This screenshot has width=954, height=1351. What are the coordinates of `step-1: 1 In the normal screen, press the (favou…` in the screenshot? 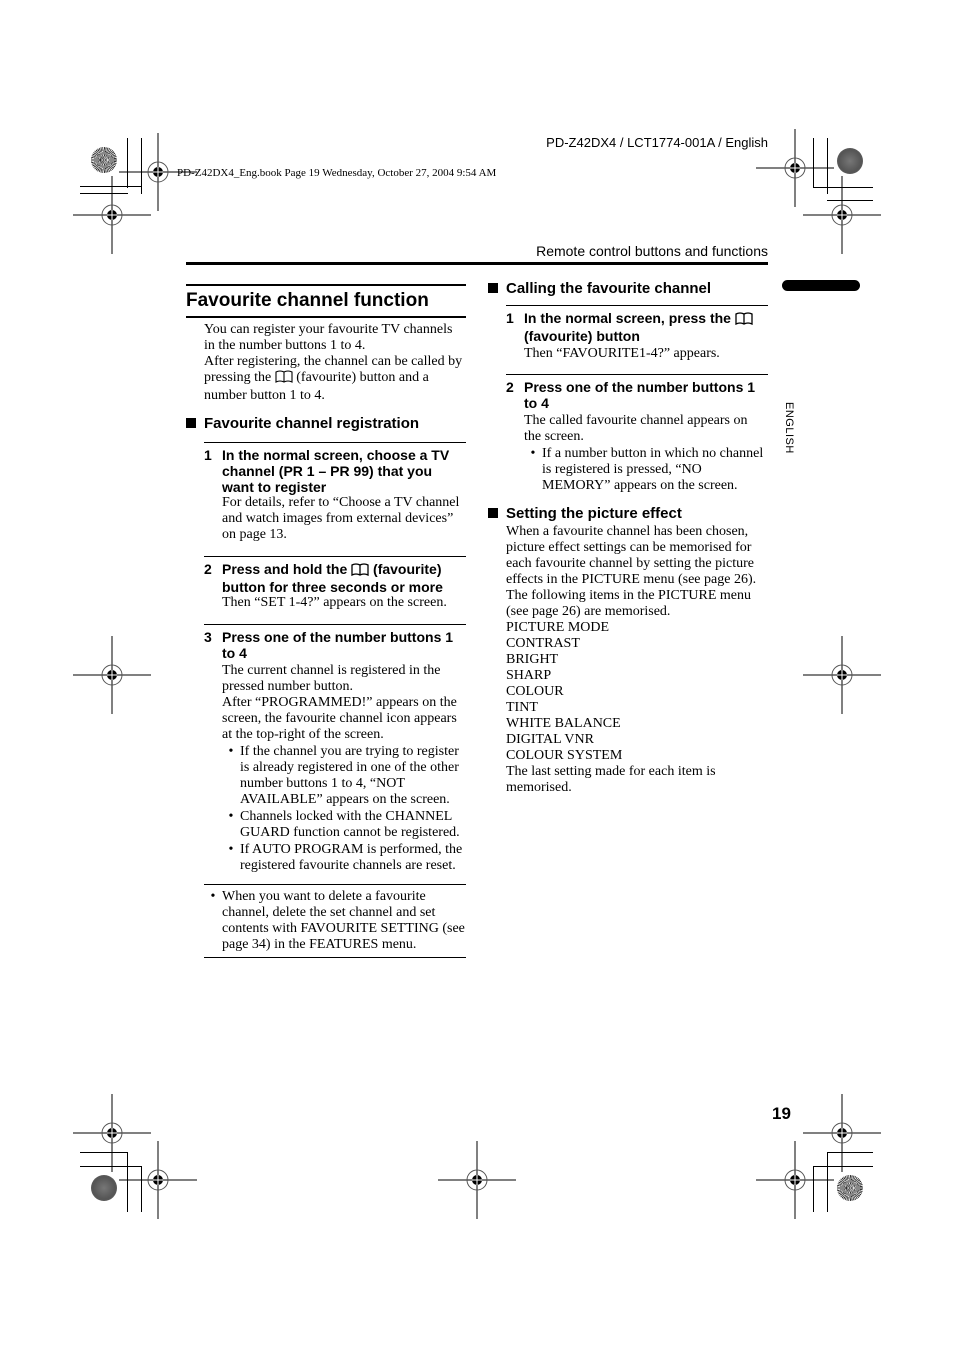 It's located at (637, 339).